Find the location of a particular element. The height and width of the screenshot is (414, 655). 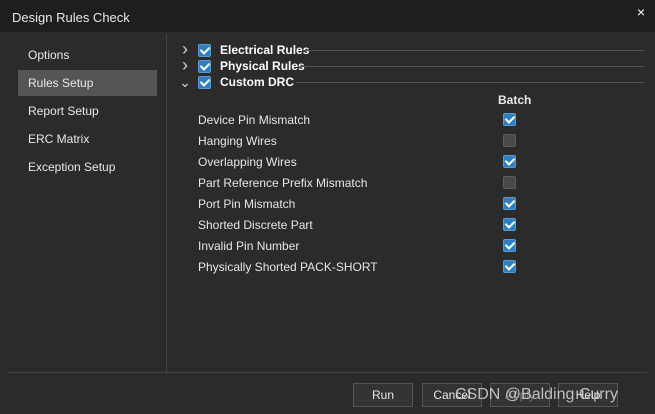

rule-label-overlapping-wires: Overlapping Wires is located at coordinates (247, 162).